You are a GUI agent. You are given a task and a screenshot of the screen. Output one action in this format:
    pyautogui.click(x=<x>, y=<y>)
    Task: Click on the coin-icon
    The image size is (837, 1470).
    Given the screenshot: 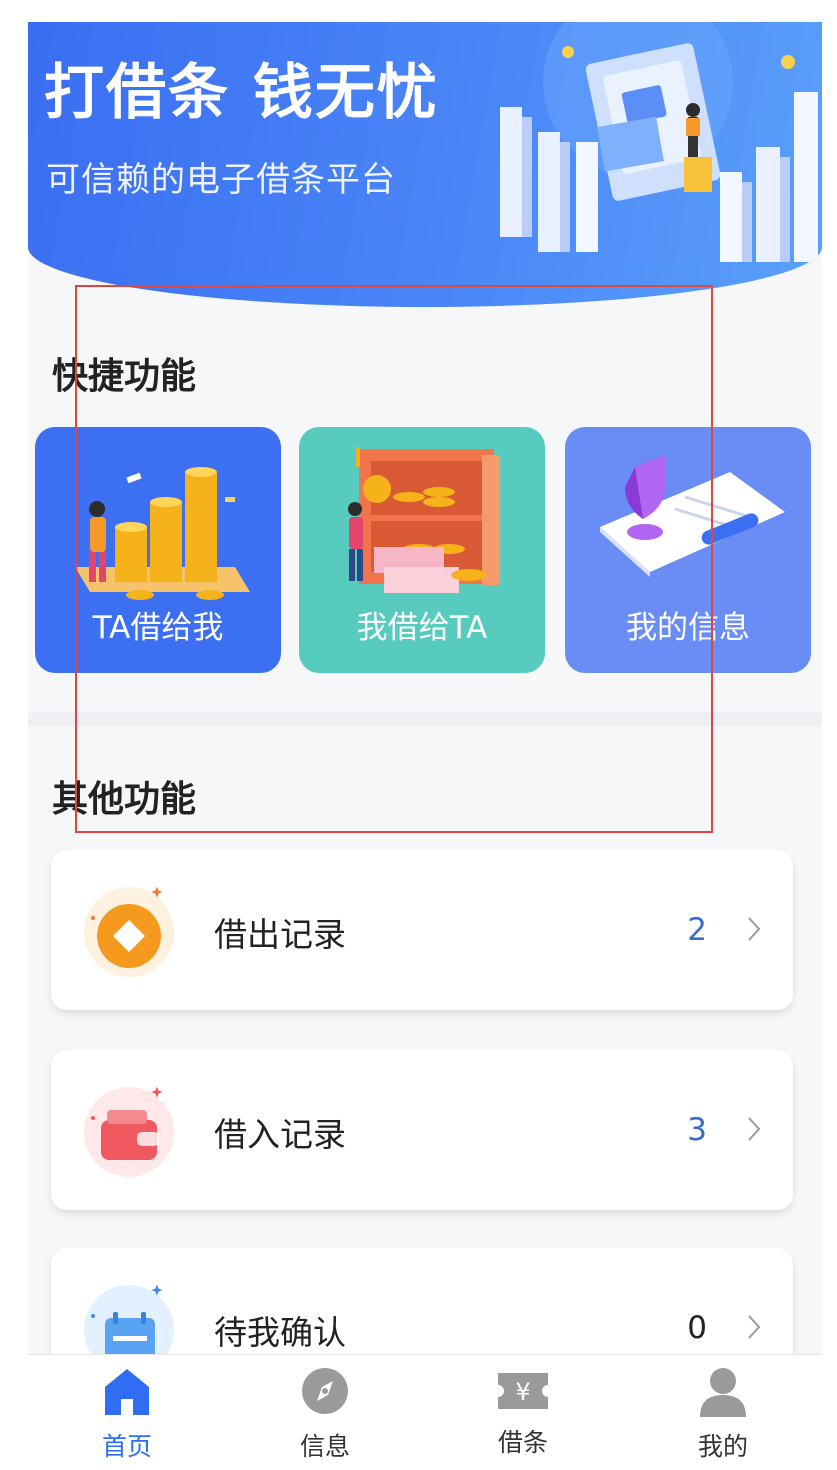 What is the action you would take?
    pyautogui.click(x=129, y=931)
    